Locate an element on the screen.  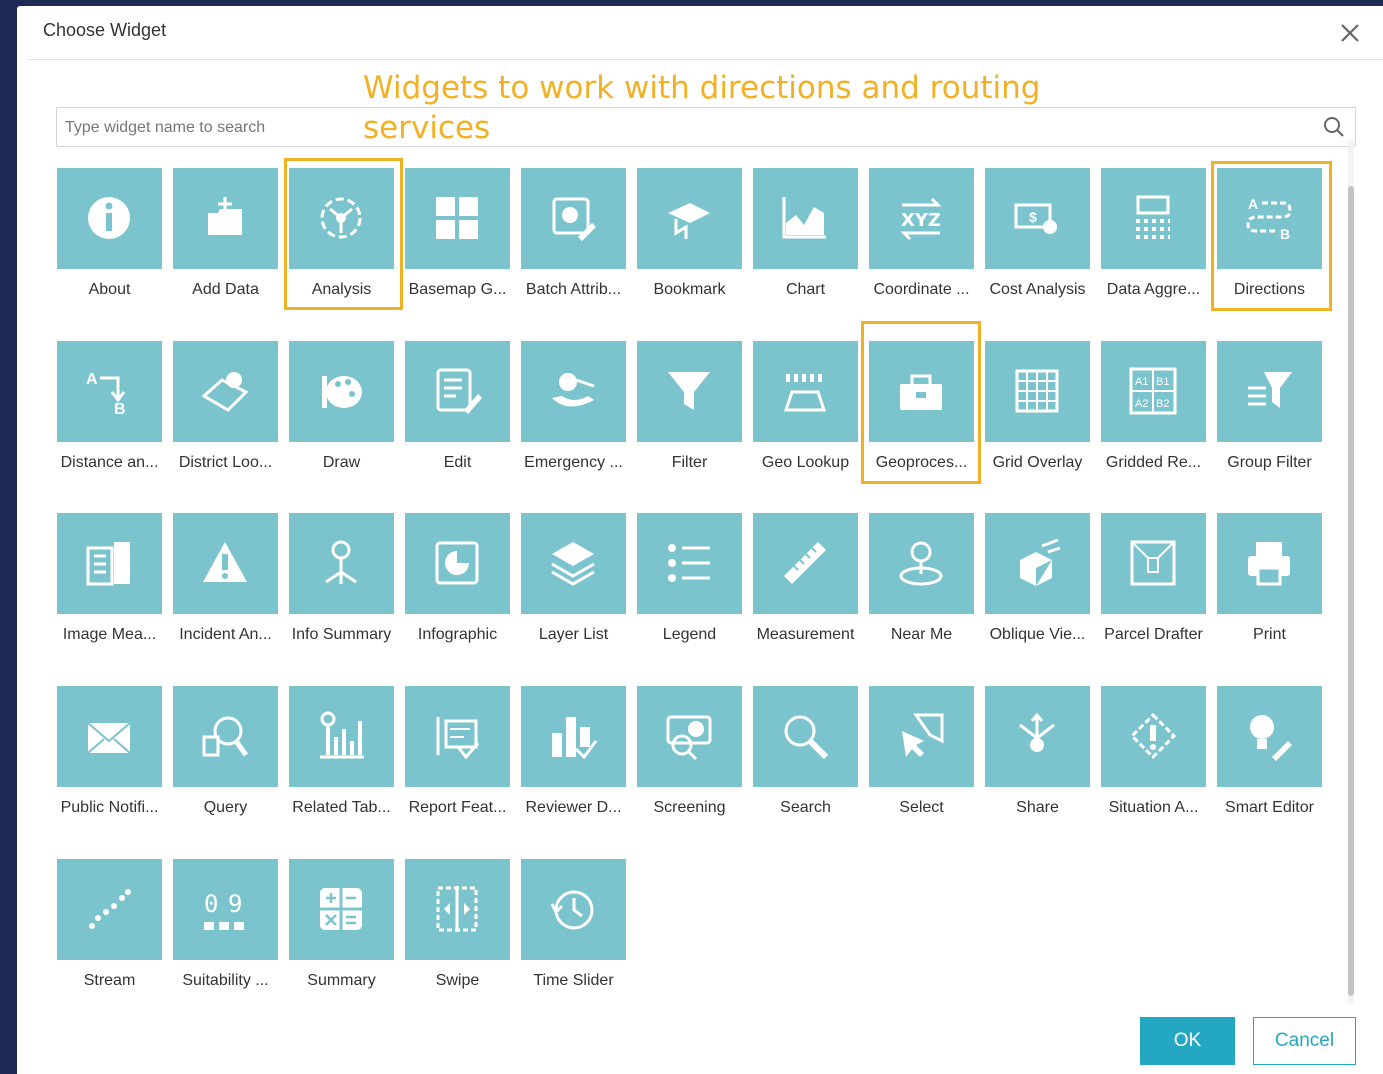
widget-tile: Add Data is located at coordinates (231, 240).